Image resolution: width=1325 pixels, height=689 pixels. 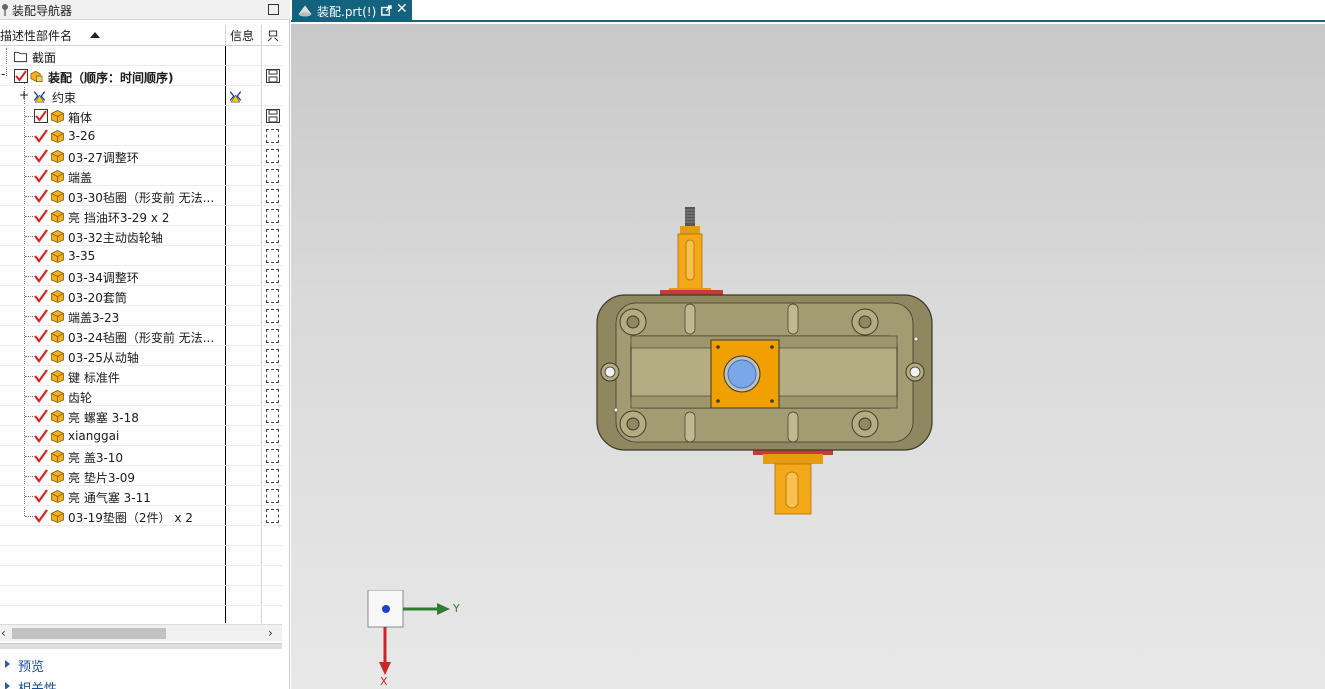 I want to click on scrollbar-thumb, so click(x=89, y=633).